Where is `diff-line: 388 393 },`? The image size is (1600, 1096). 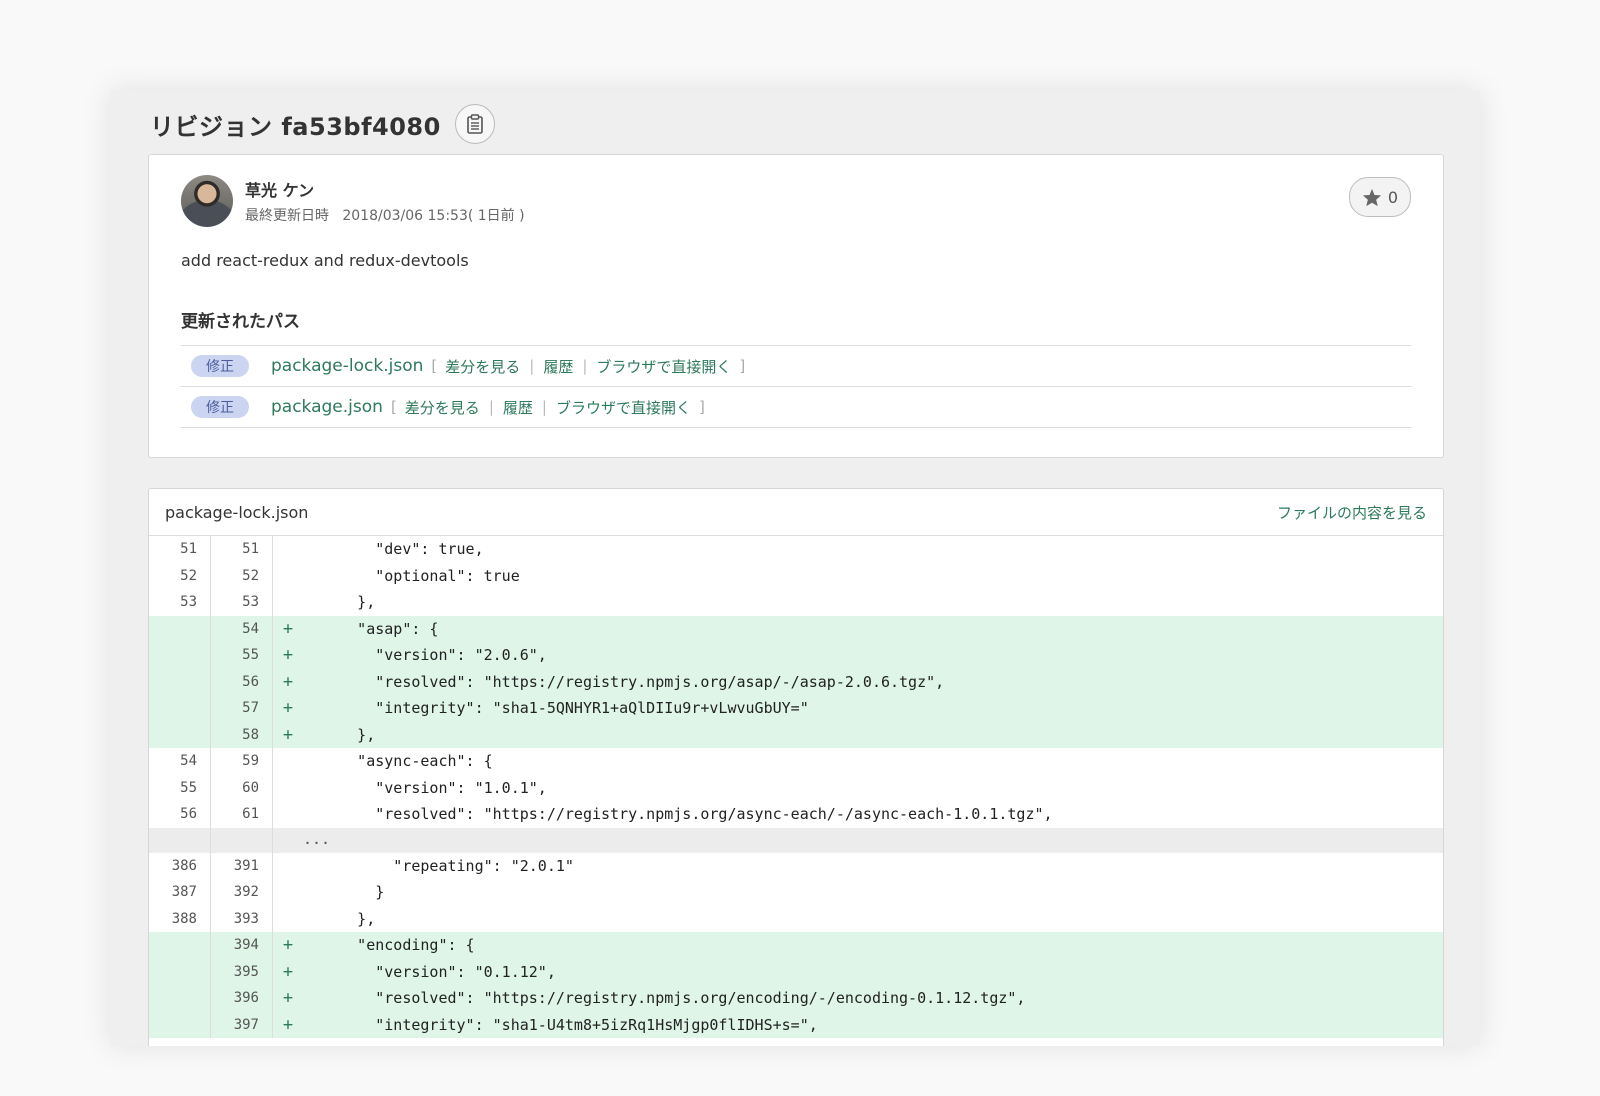
diff-line: 388 393 }, is located at coordinates (796, 919).